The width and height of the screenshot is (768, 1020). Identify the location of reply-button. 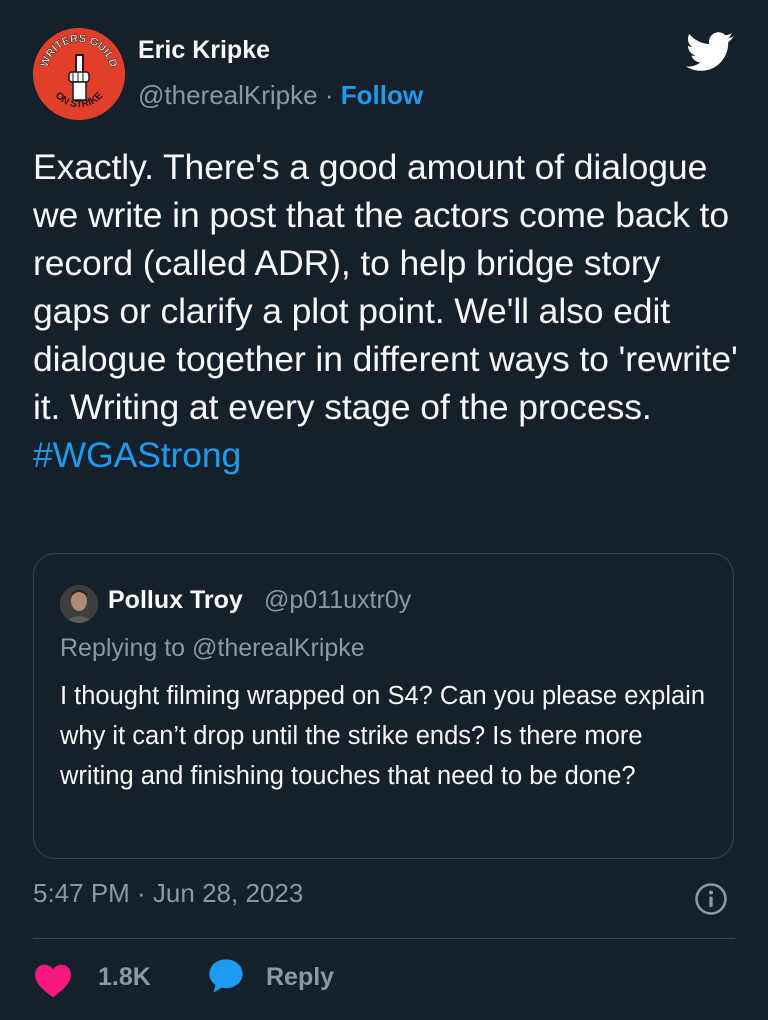
(226, 976).